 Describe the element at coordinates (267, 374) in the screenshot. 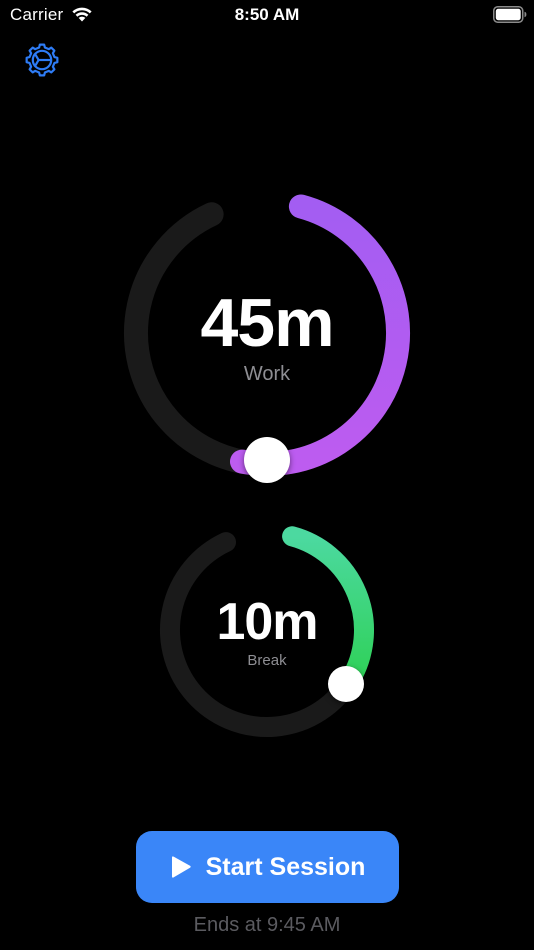

I see `work-label: Work` at that location.